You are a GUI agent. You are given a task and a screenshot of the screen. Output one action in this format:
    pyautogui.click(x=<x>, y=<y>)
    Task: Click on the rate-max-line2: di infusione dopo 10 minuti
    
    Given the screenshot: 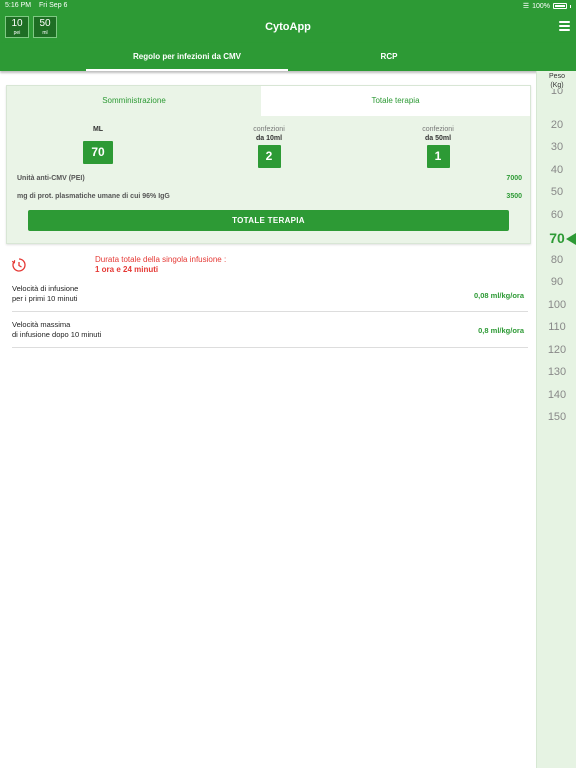 What is the action you would take?
    pyautogui.click(x=57, y=334)
    